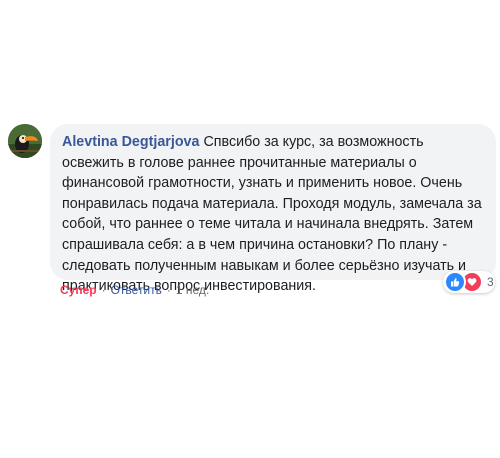 This screenshot has width=500, height=458. I want to click on avatar, so click(25, 141).